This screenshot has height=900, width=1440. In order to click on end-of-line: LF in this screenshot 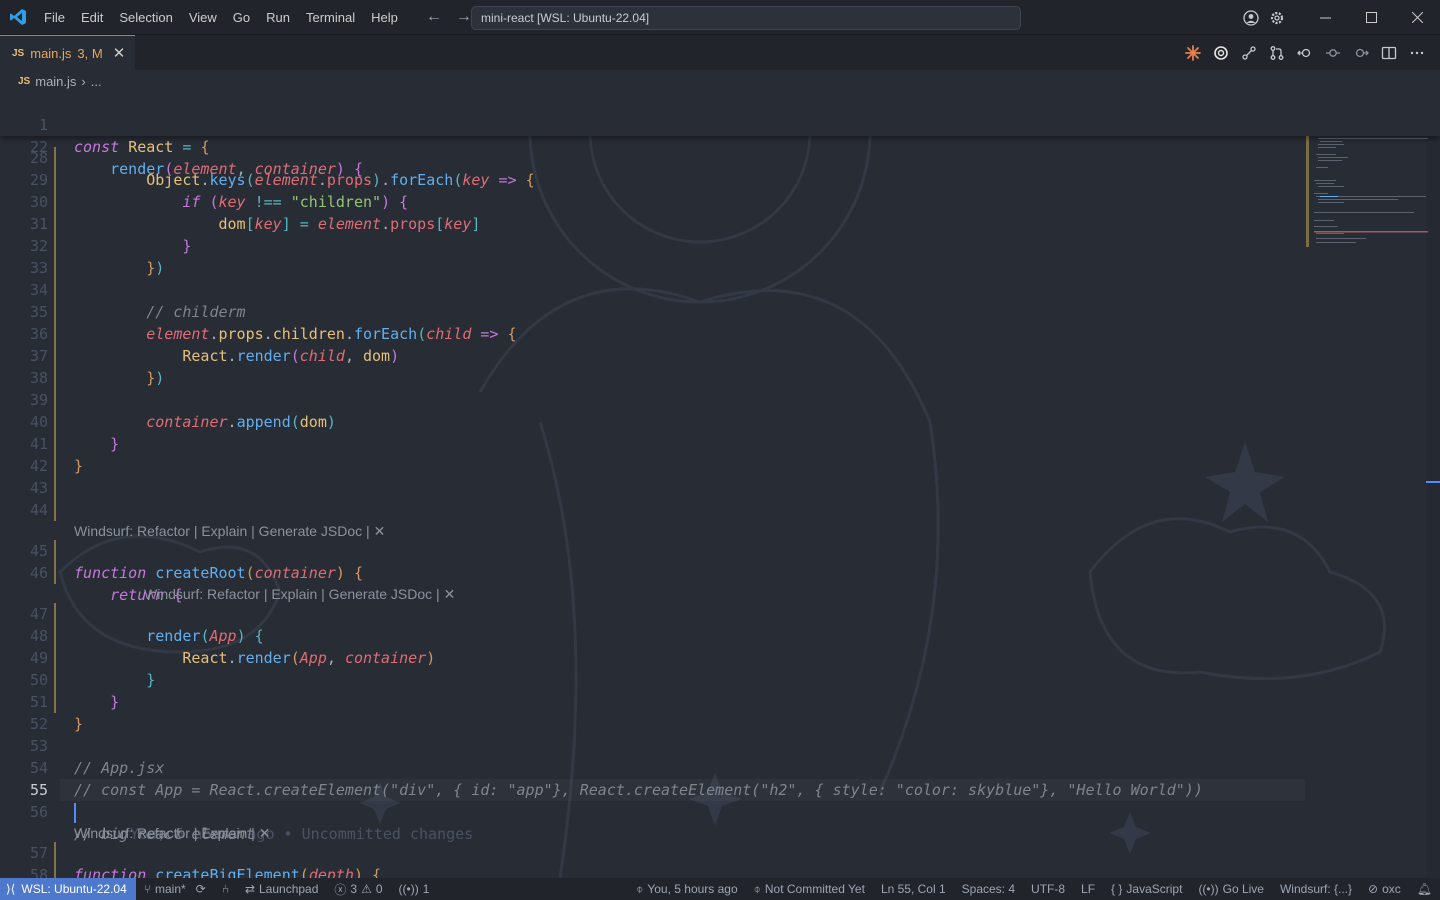, I will do `click(1088, 889)`.